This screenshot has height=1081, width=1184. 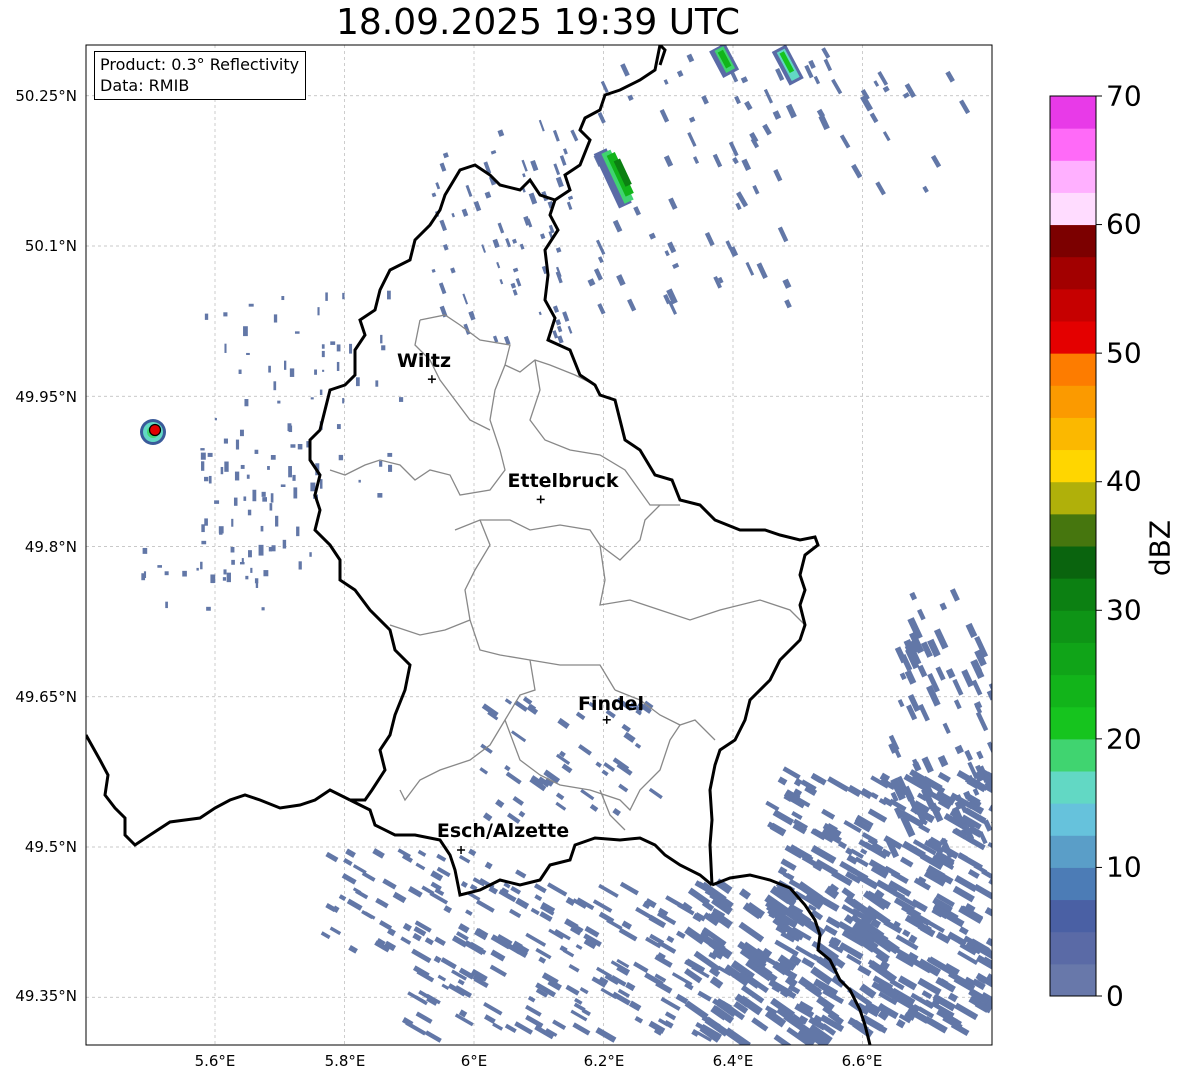 What do you see at coordinates (50, 246) in the screenshot?
I see `lat-label: 50.1°N` at bounding box center [50, 246].